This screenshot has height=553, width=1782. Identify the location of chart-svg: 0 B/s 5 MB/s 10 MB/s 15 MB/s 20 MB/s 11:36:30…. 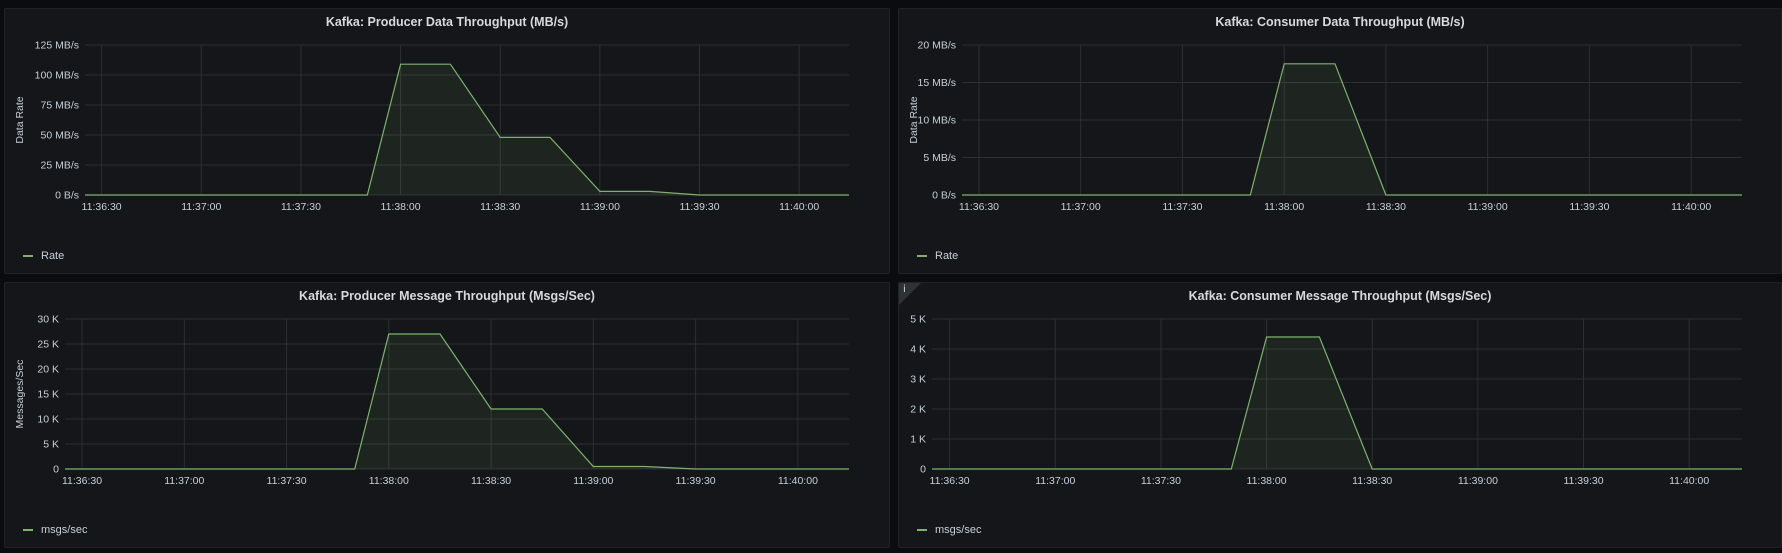
(1325, 126).